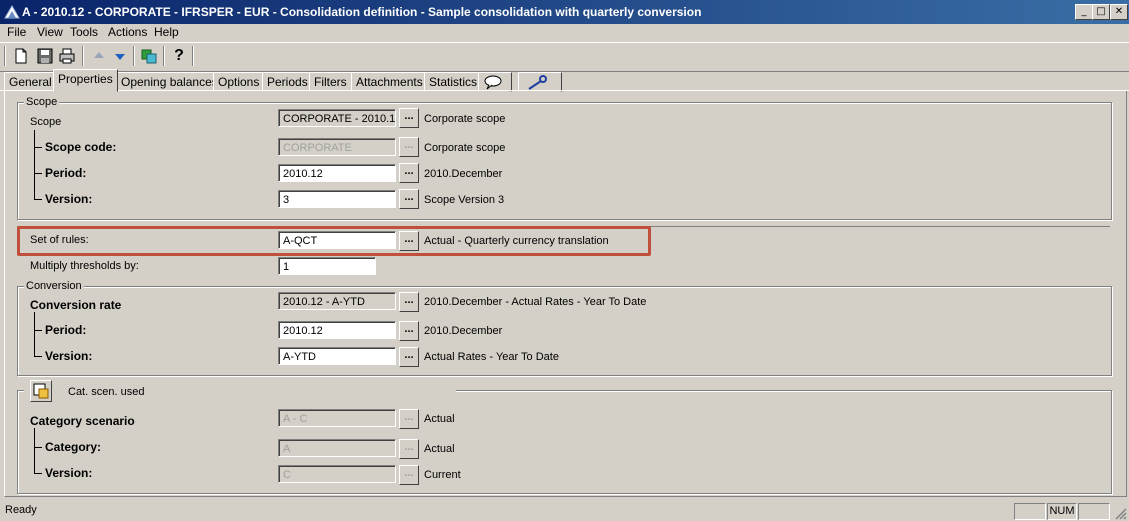  I want to click on conversion-period-label: Period:, so click(66, 330).